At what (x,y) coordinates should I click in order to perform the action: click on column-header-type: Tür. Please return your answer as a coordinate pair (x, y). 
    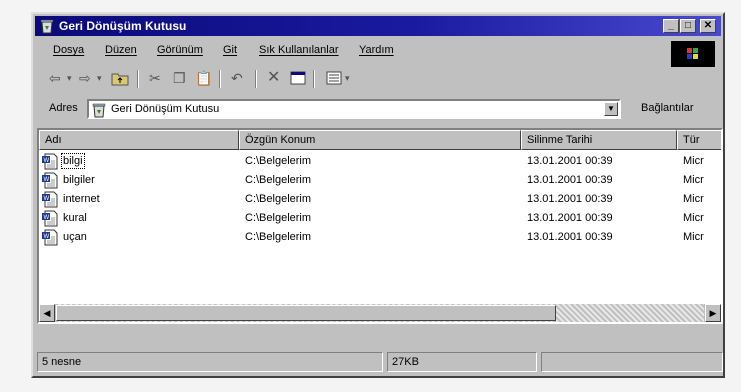
    Looking at the image, I should click on (699, 140).